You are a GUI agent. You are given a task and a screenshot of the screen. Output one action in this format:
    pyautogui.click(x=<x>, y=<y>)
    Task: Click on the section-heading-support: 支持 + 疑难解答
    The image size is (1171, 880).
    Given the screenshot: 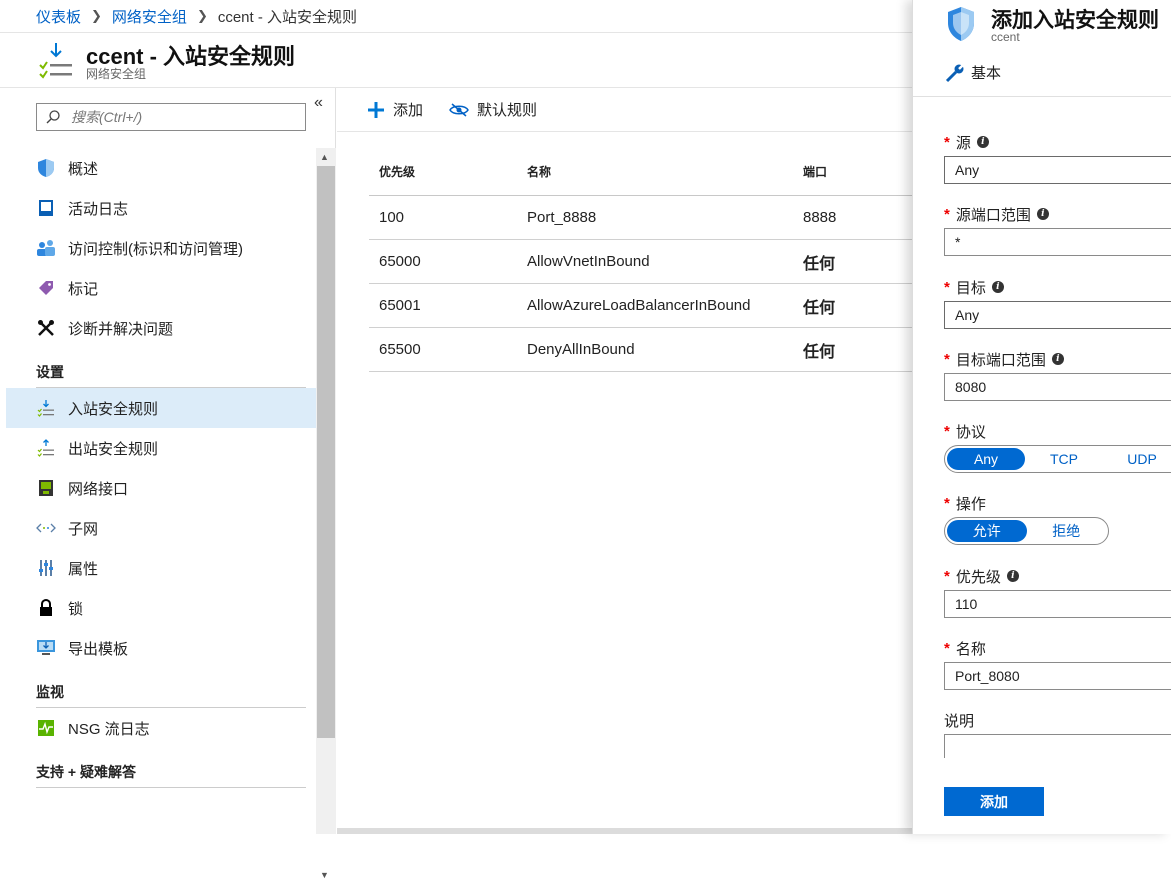 What is the action you would take?
    pyautogui.click(x=86, y=772)
    